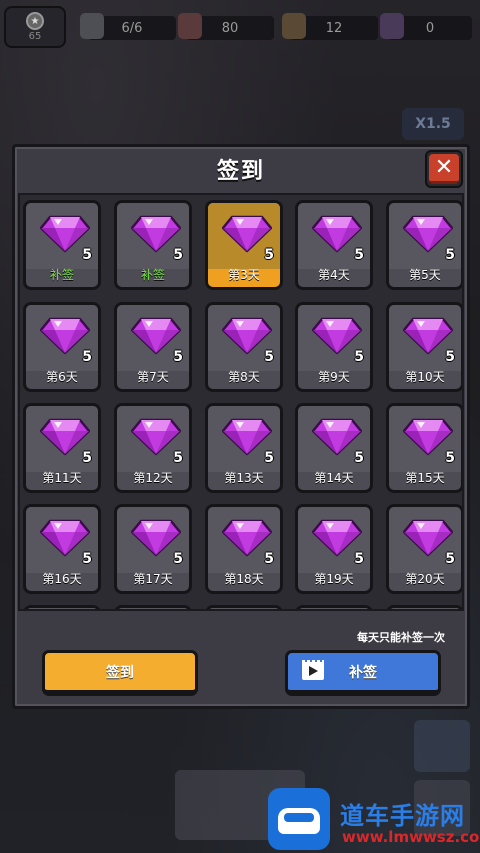 This screenshot has width=480, height=853. What do you see at coordinates (334, 275) in the screenshot?
I see `day-label: 第4天` at bounding box center [334, 275].